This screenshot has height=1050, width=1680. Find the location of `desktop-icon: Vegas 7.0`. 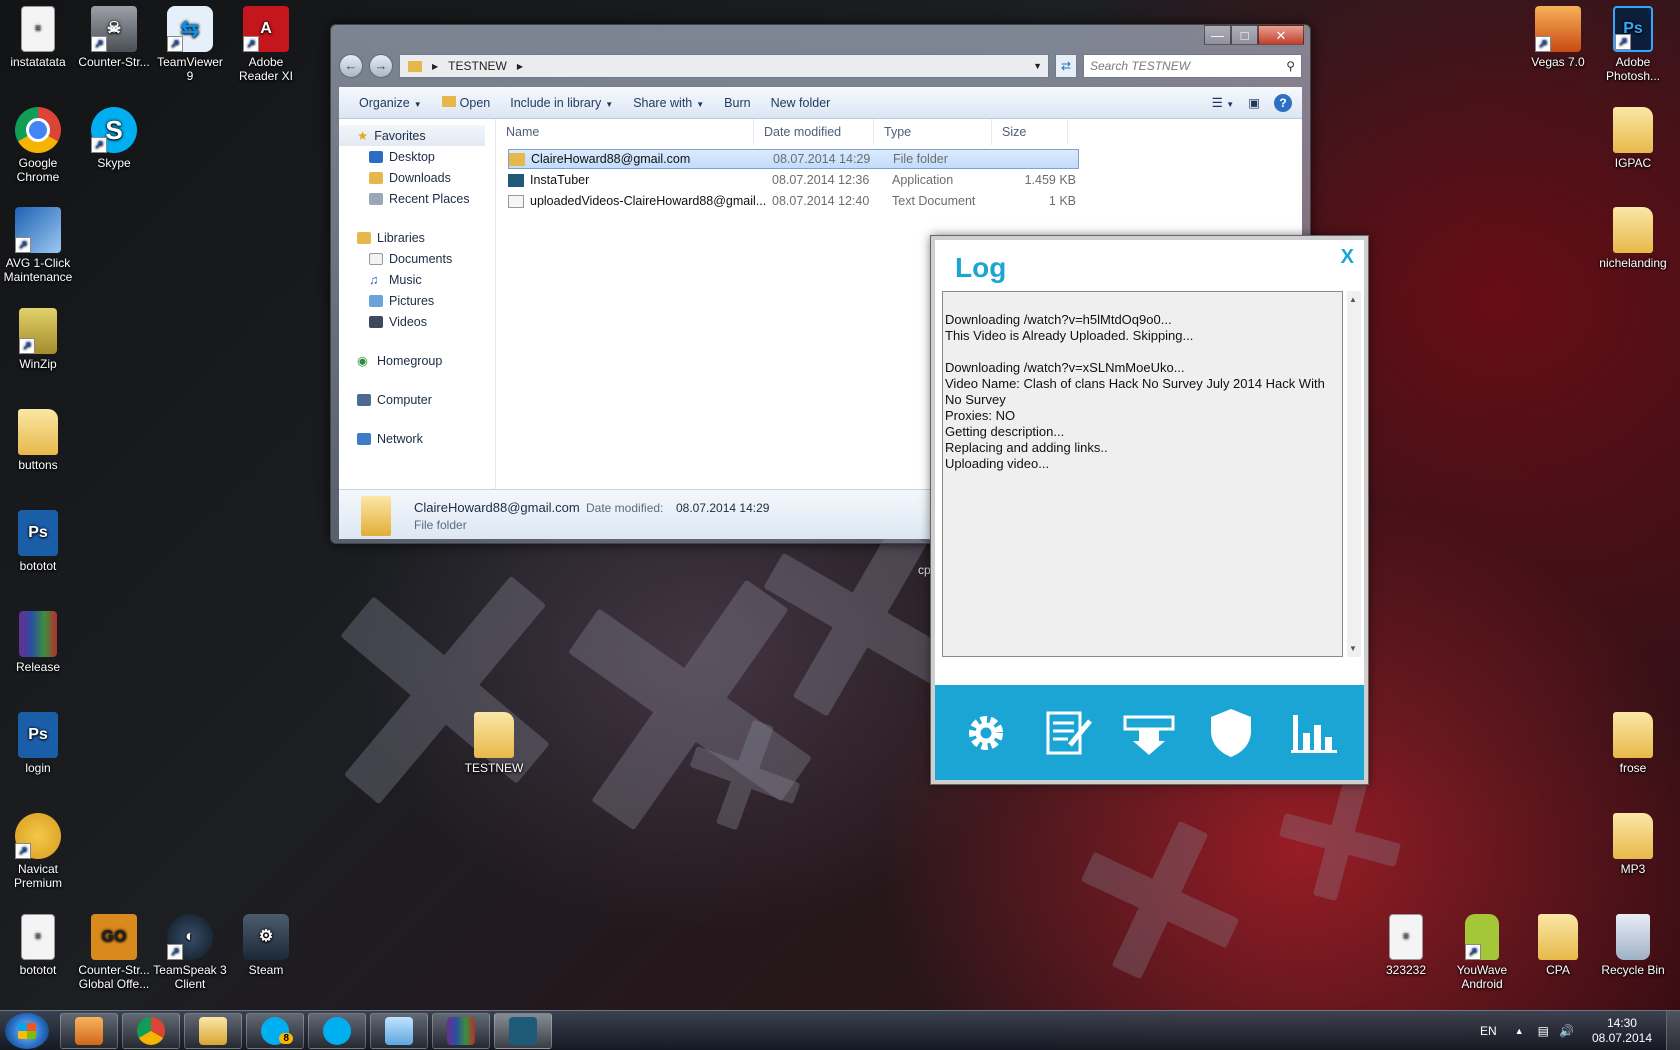

desktop-icon: Vegas 7.0 is located at coordinates (1558, 37).